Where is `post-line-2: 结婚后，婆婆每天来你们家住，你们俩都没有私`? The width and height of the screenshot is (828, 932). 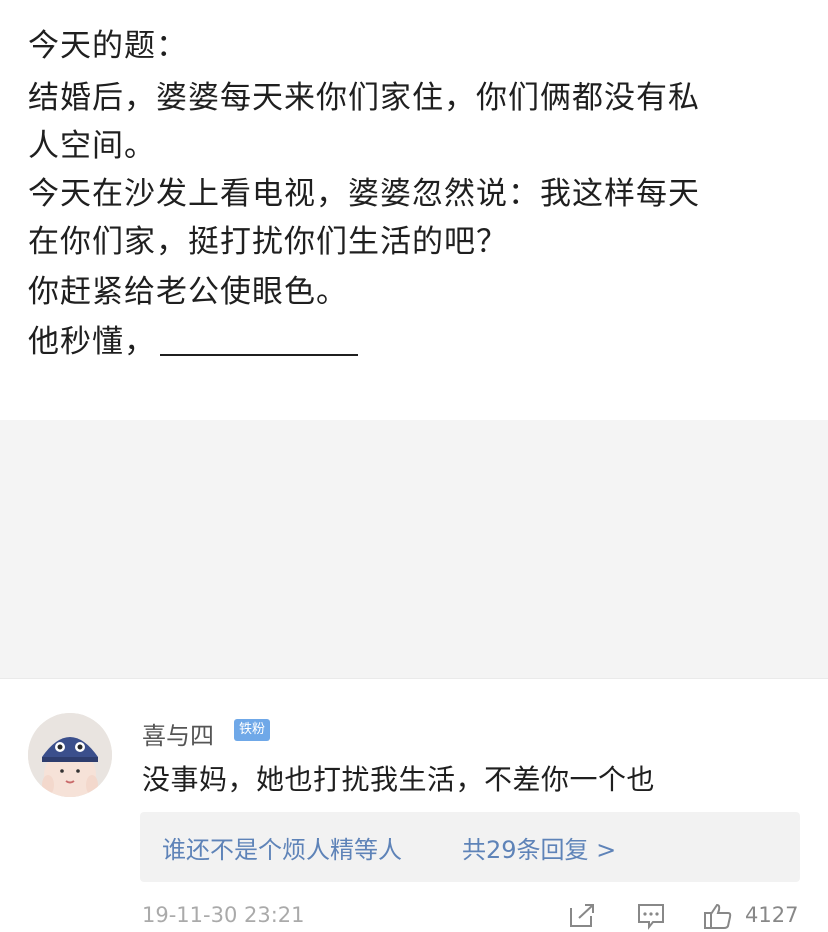 post-line-2: 结婚后，婆婆每天来你们家住，你们俩都没有私 is located at coordinates (364, 98).